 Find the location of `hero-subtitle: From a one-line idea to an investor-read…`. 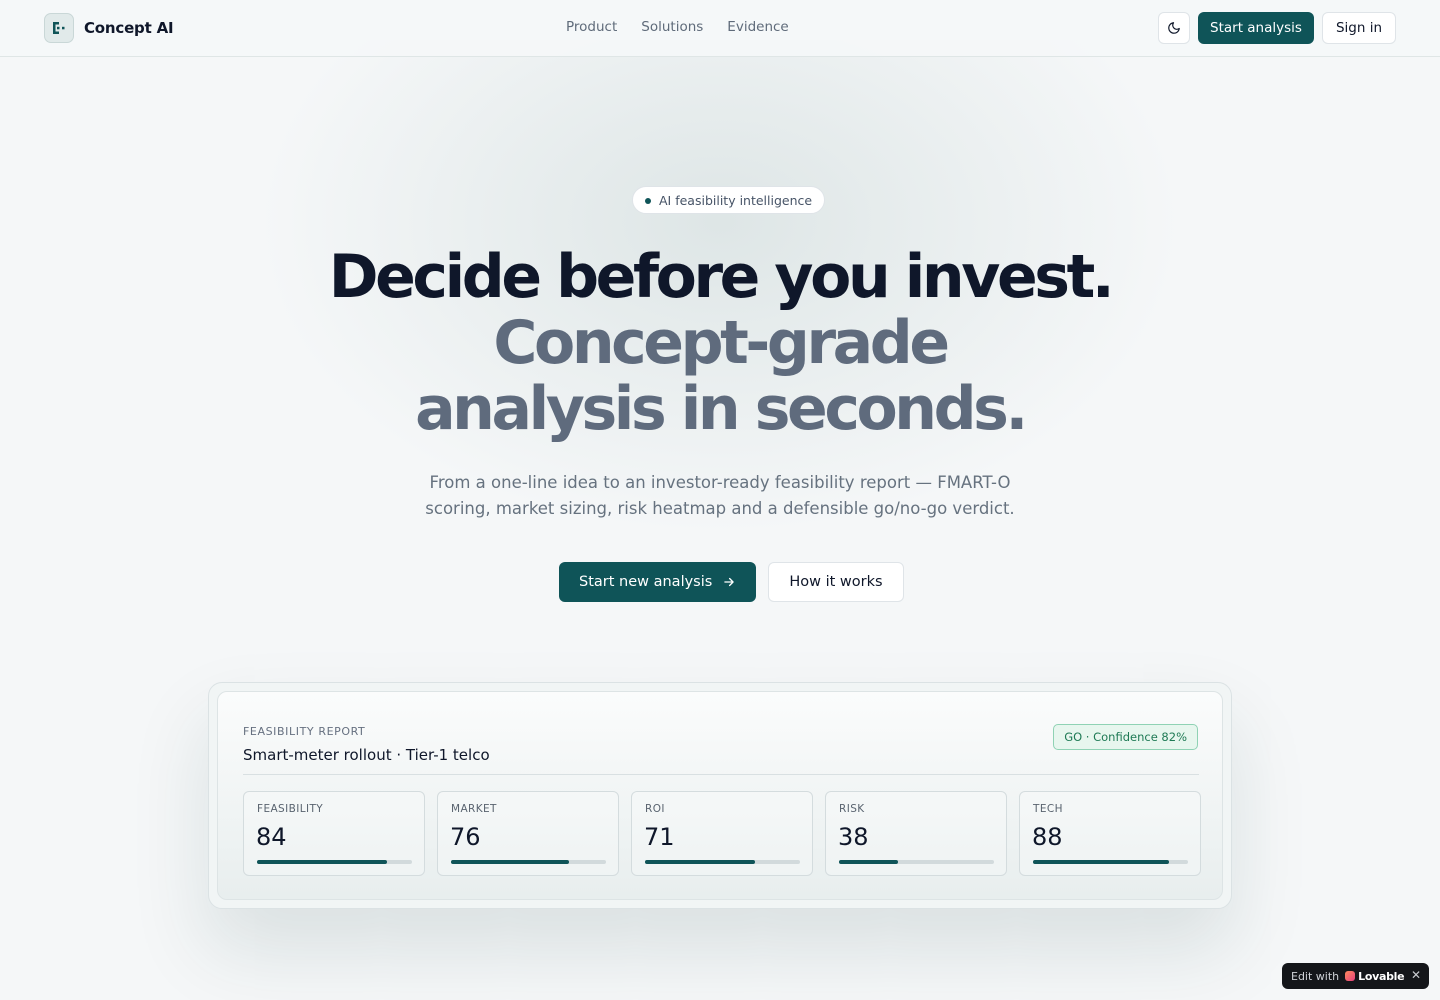

hero-subtitle: From a one-line idea to an investor-read… is located at coordinates (720, 495).